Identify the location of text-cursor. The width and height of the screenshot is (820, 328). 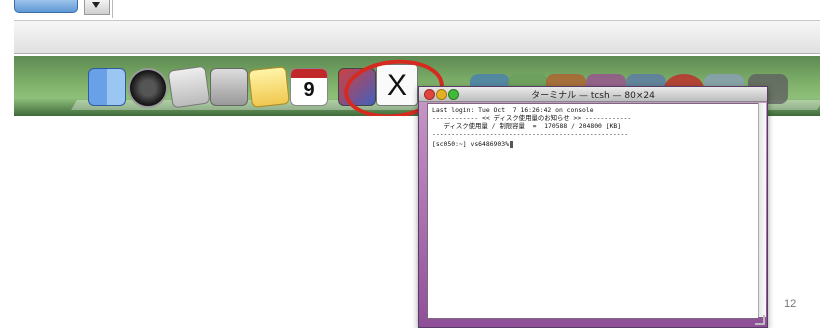
(511, 144).